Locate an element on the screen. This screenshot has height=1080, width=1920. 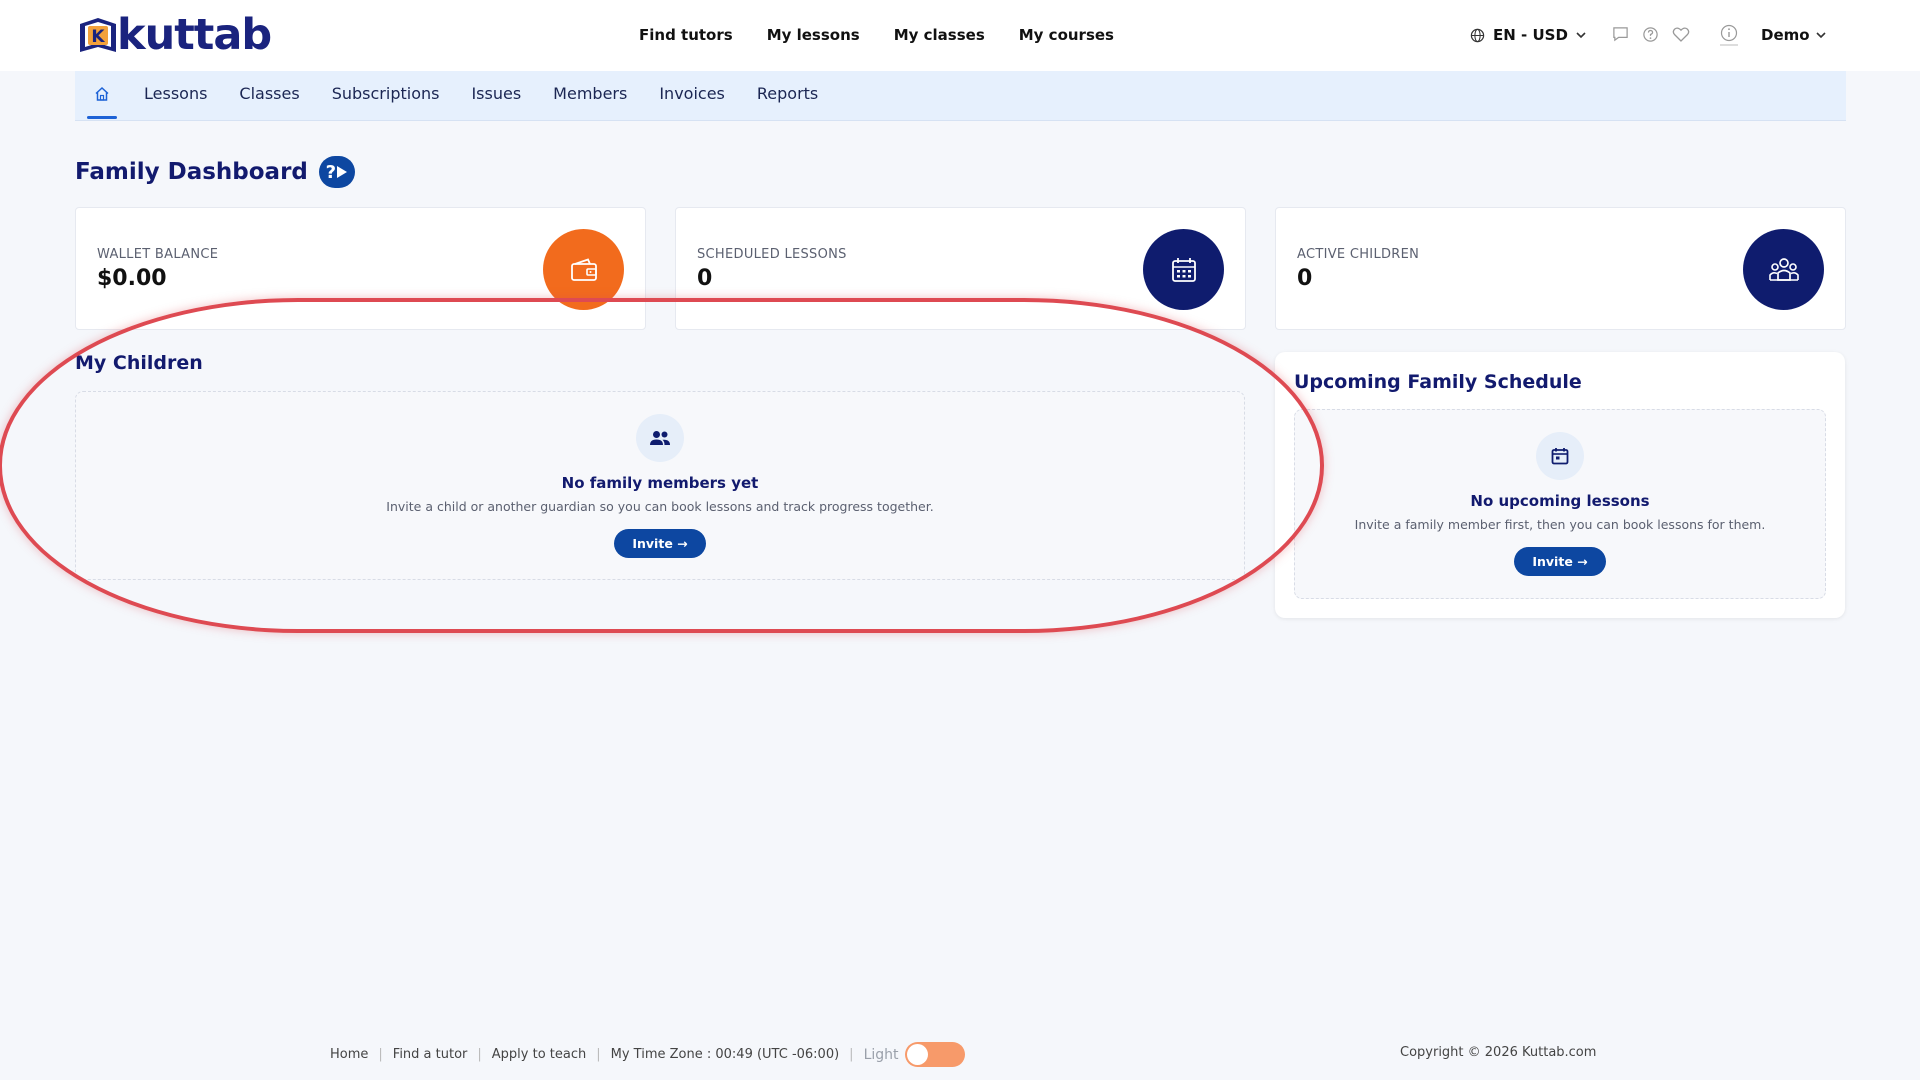
language-label: EN - USD is located at coordinates (1530, 35).